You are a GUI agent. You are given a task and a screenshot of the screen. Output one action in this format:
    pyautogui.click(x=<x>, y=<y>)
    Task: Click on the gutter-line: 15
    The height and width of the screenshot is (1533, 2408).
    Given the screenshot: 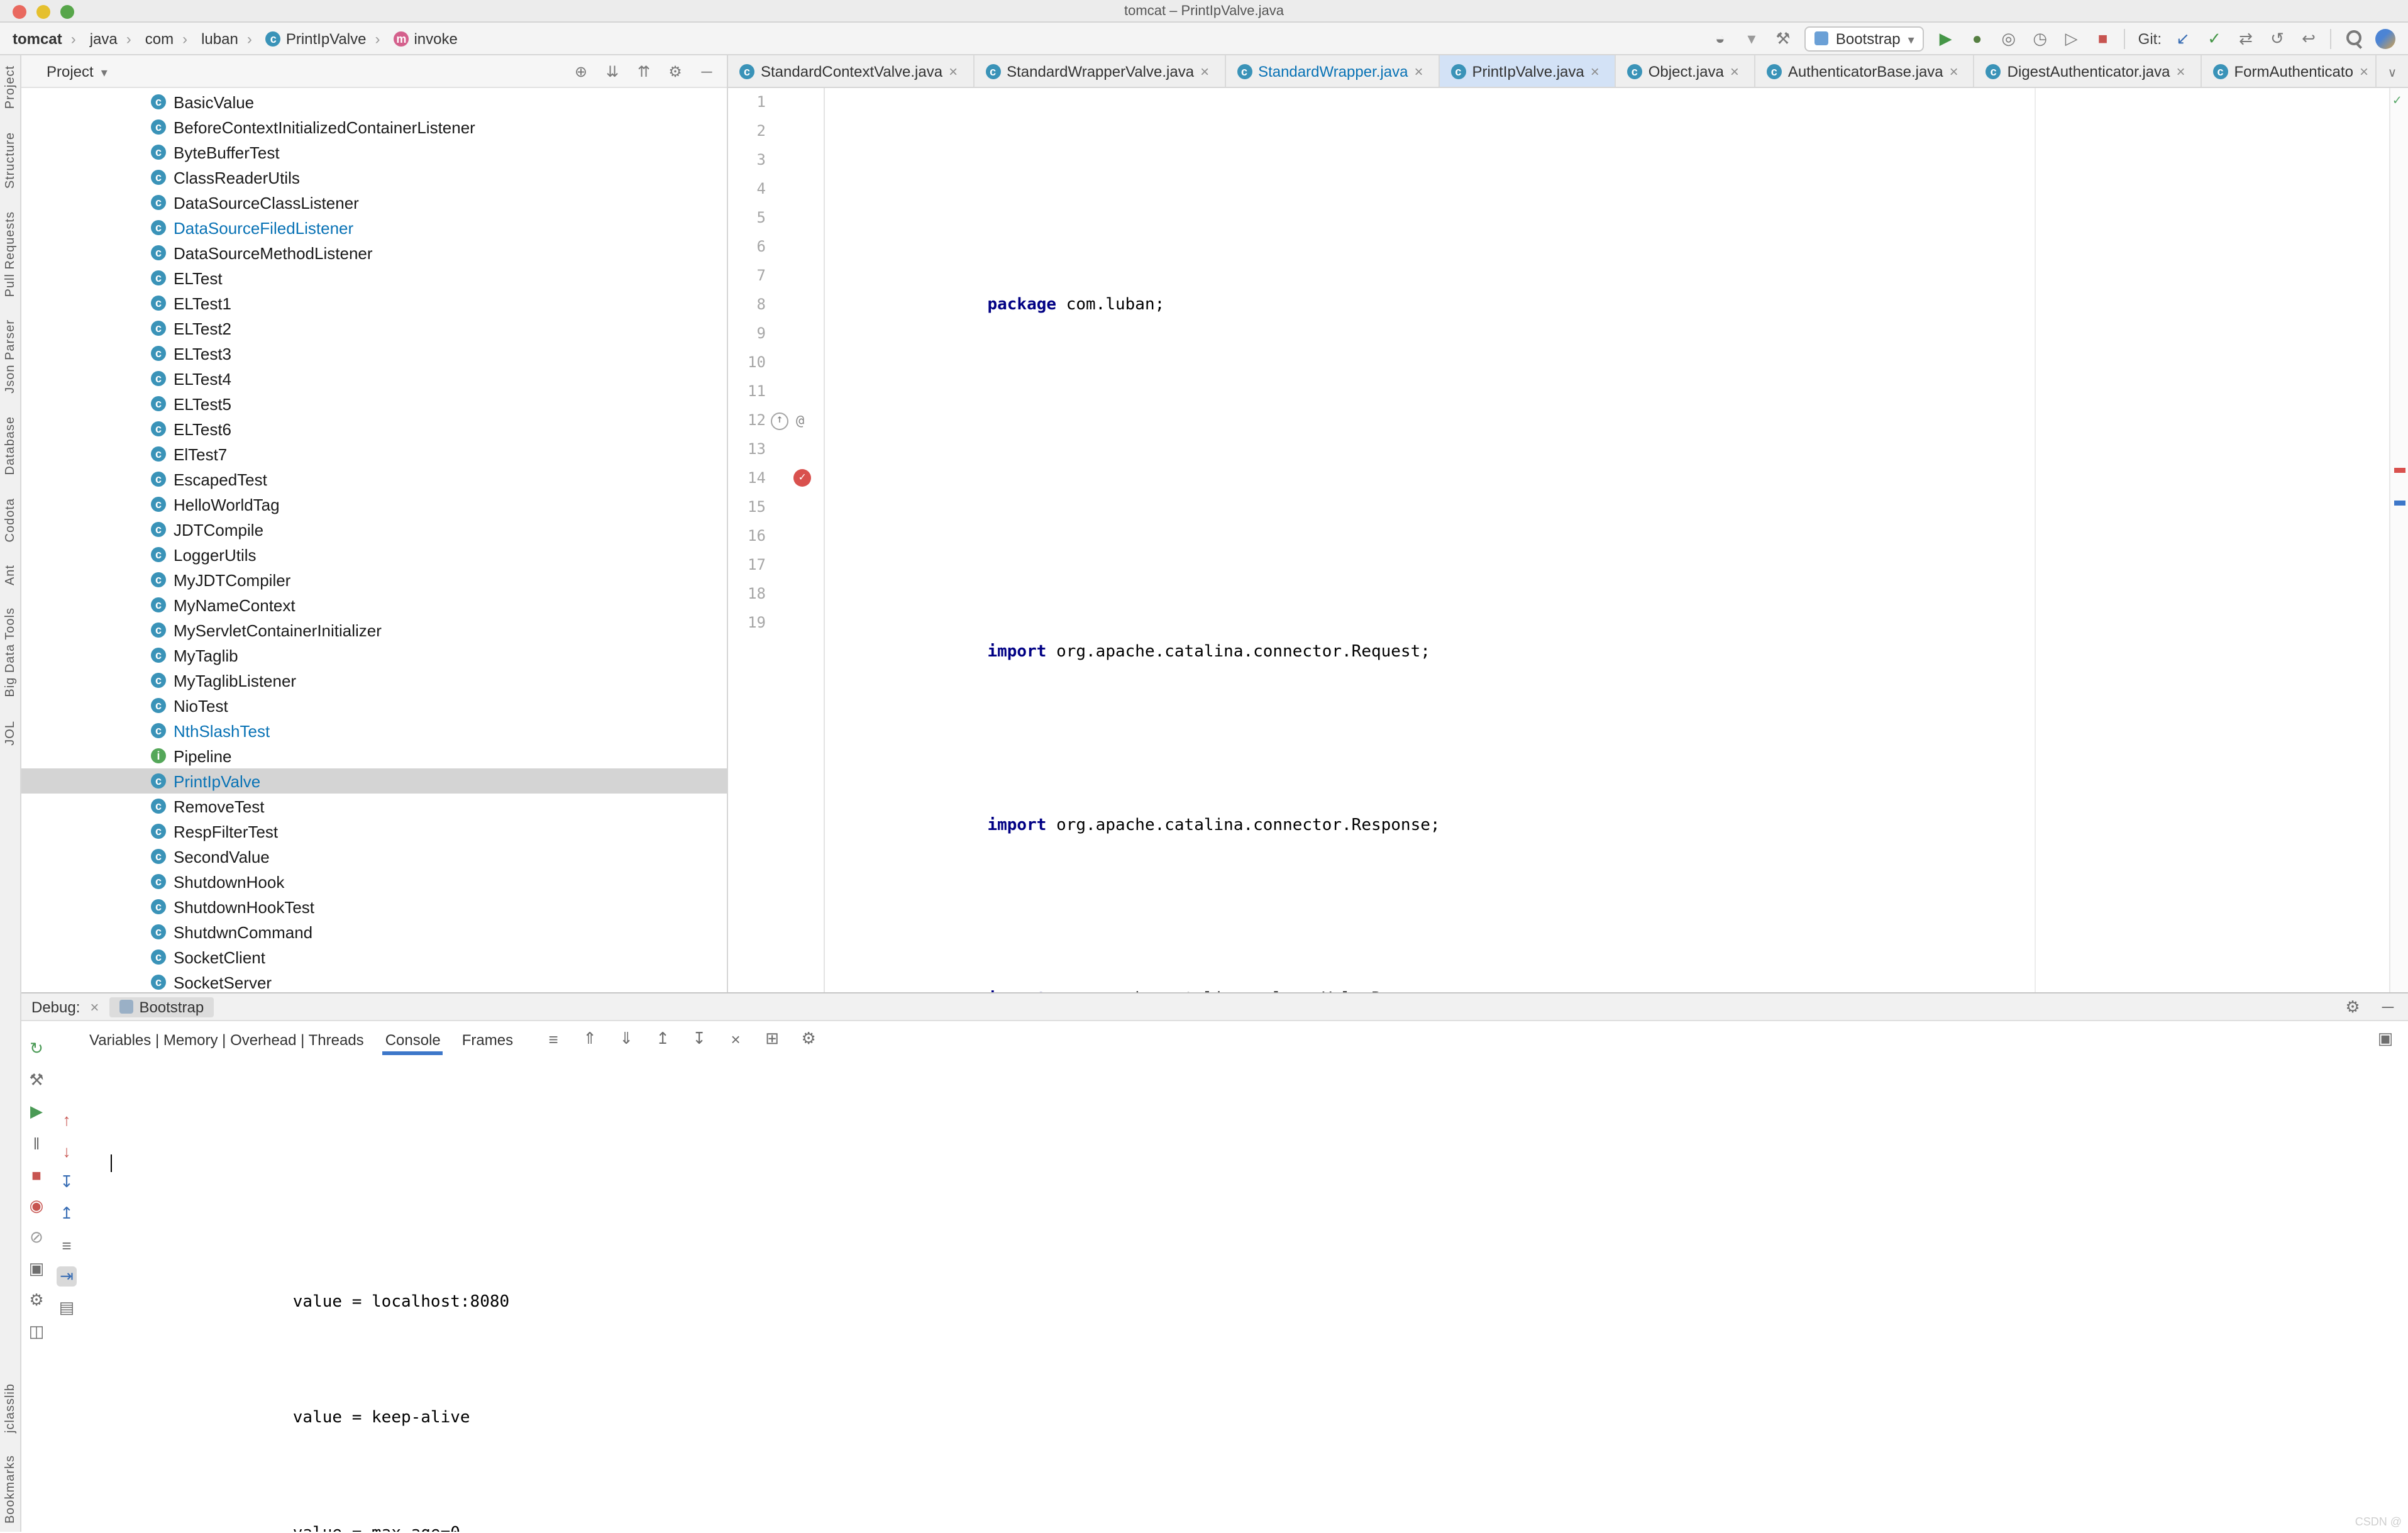 What is the action you would take?
    pyautogui.click(x=776, y=507)
    